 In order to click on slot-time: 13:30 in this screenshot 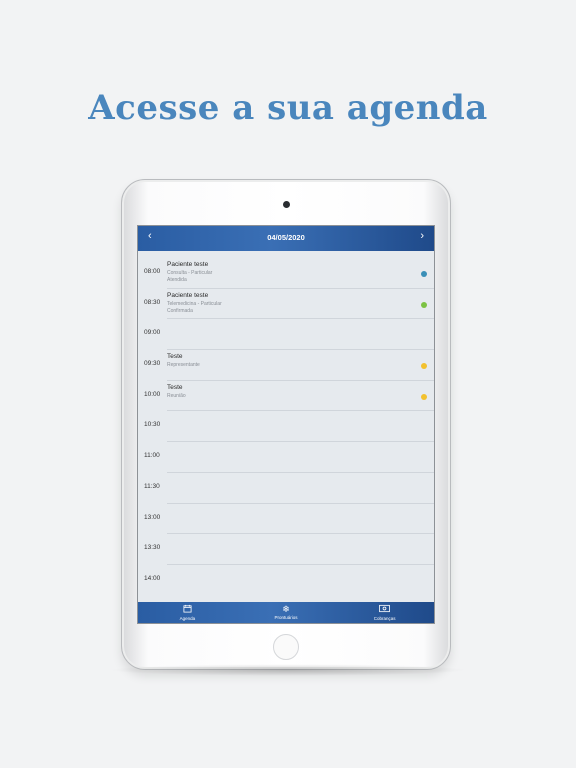, I will do `click(152, 548)`.